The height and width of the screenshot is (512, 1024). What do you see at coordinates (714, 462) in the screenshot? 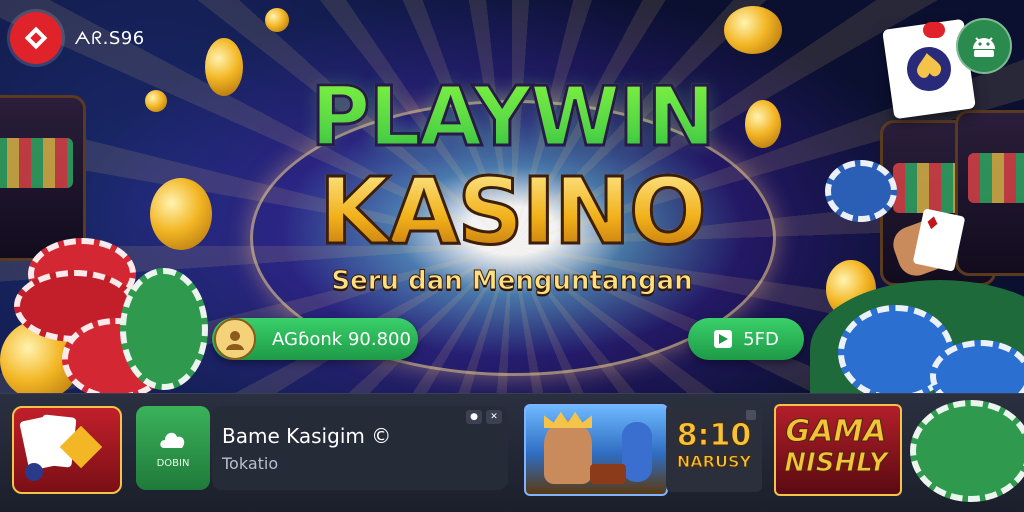
I see `time-subtext: NARUSY` at bounding box center [714, 462].